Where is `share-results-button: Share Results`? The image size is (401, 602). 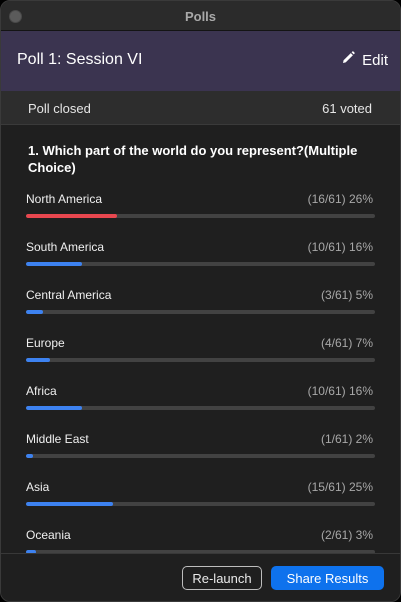 share-results-button: Share Results is located at coordinates (327, 578).